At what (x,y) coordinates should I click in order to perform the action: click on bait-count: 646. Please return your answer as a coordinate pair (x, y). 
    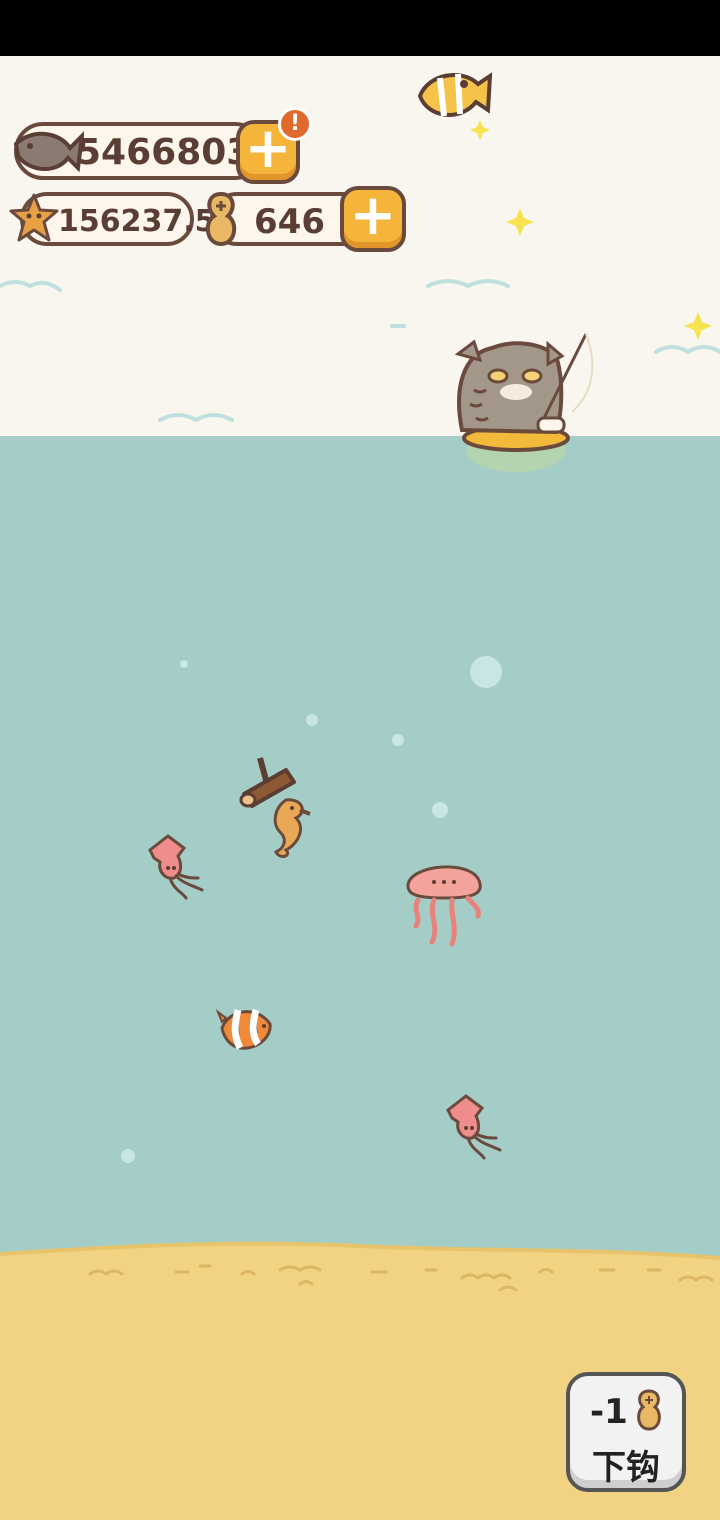
    Looking at the image, I should click on (289, 222).